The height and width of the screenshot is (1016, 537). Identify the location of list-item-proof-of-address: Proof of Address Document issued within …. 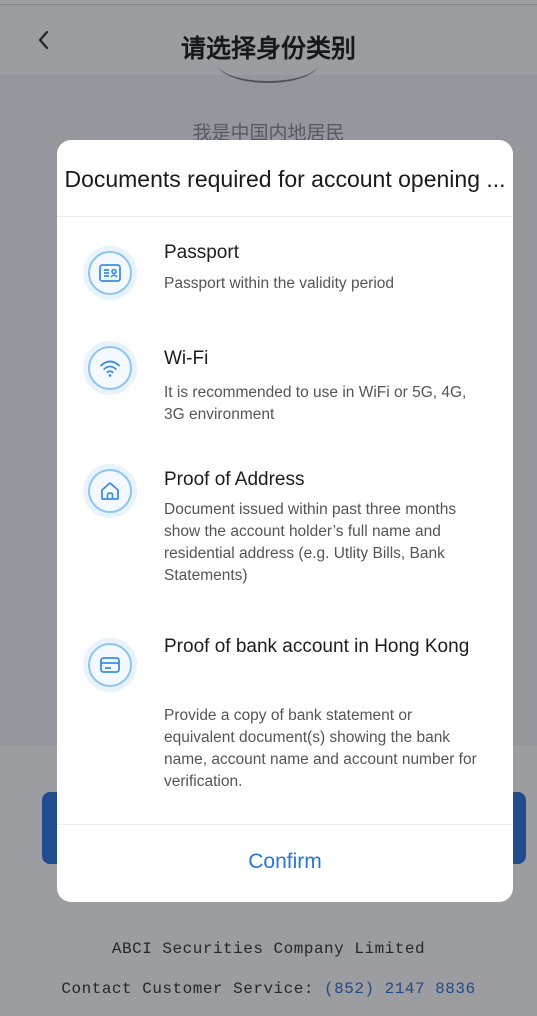
(285, 538).